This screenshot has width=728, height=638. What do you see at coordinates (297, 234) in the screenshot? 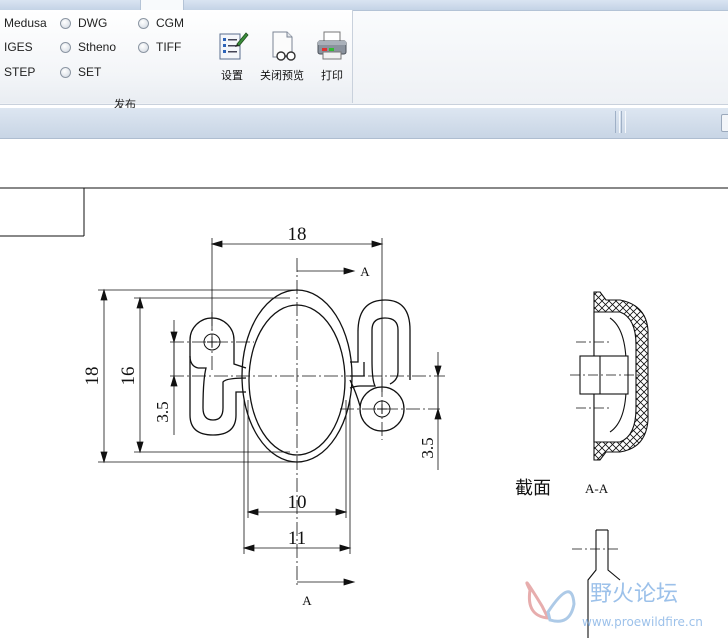
I see `dim-top-width: 18` at bounding box center [297, 234].